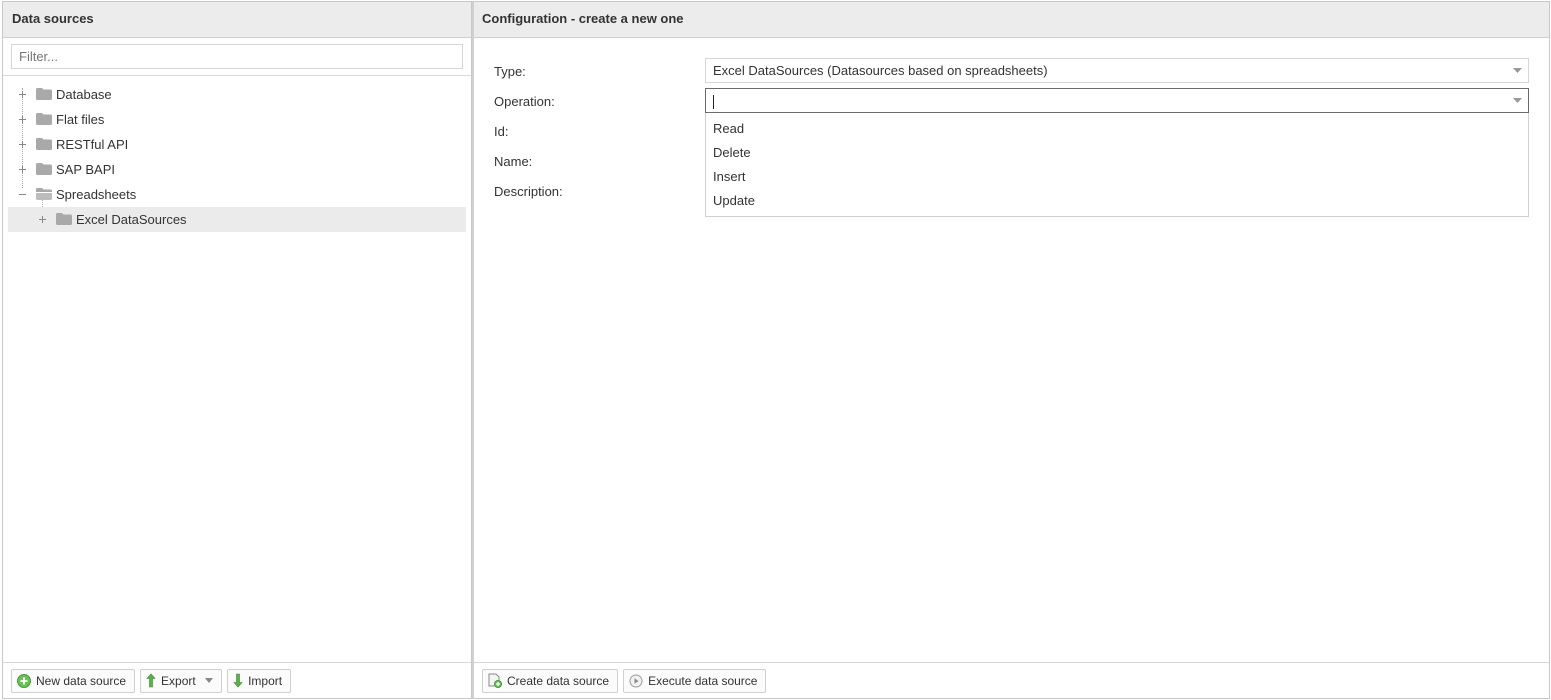 Image resolution: width=1551 pixels, height=700 pixels. Describe the element at coordinates (1117, 129) in the screenshot. I see `operation-option-read: Read` at that location.